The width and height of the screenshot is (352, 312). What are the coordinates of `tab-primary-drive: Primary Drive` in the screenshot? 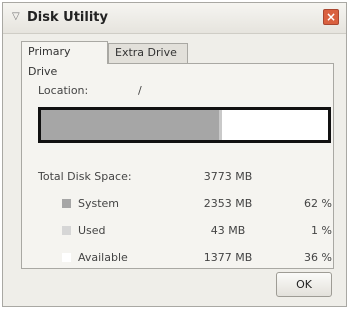 It's located at (64, 59).